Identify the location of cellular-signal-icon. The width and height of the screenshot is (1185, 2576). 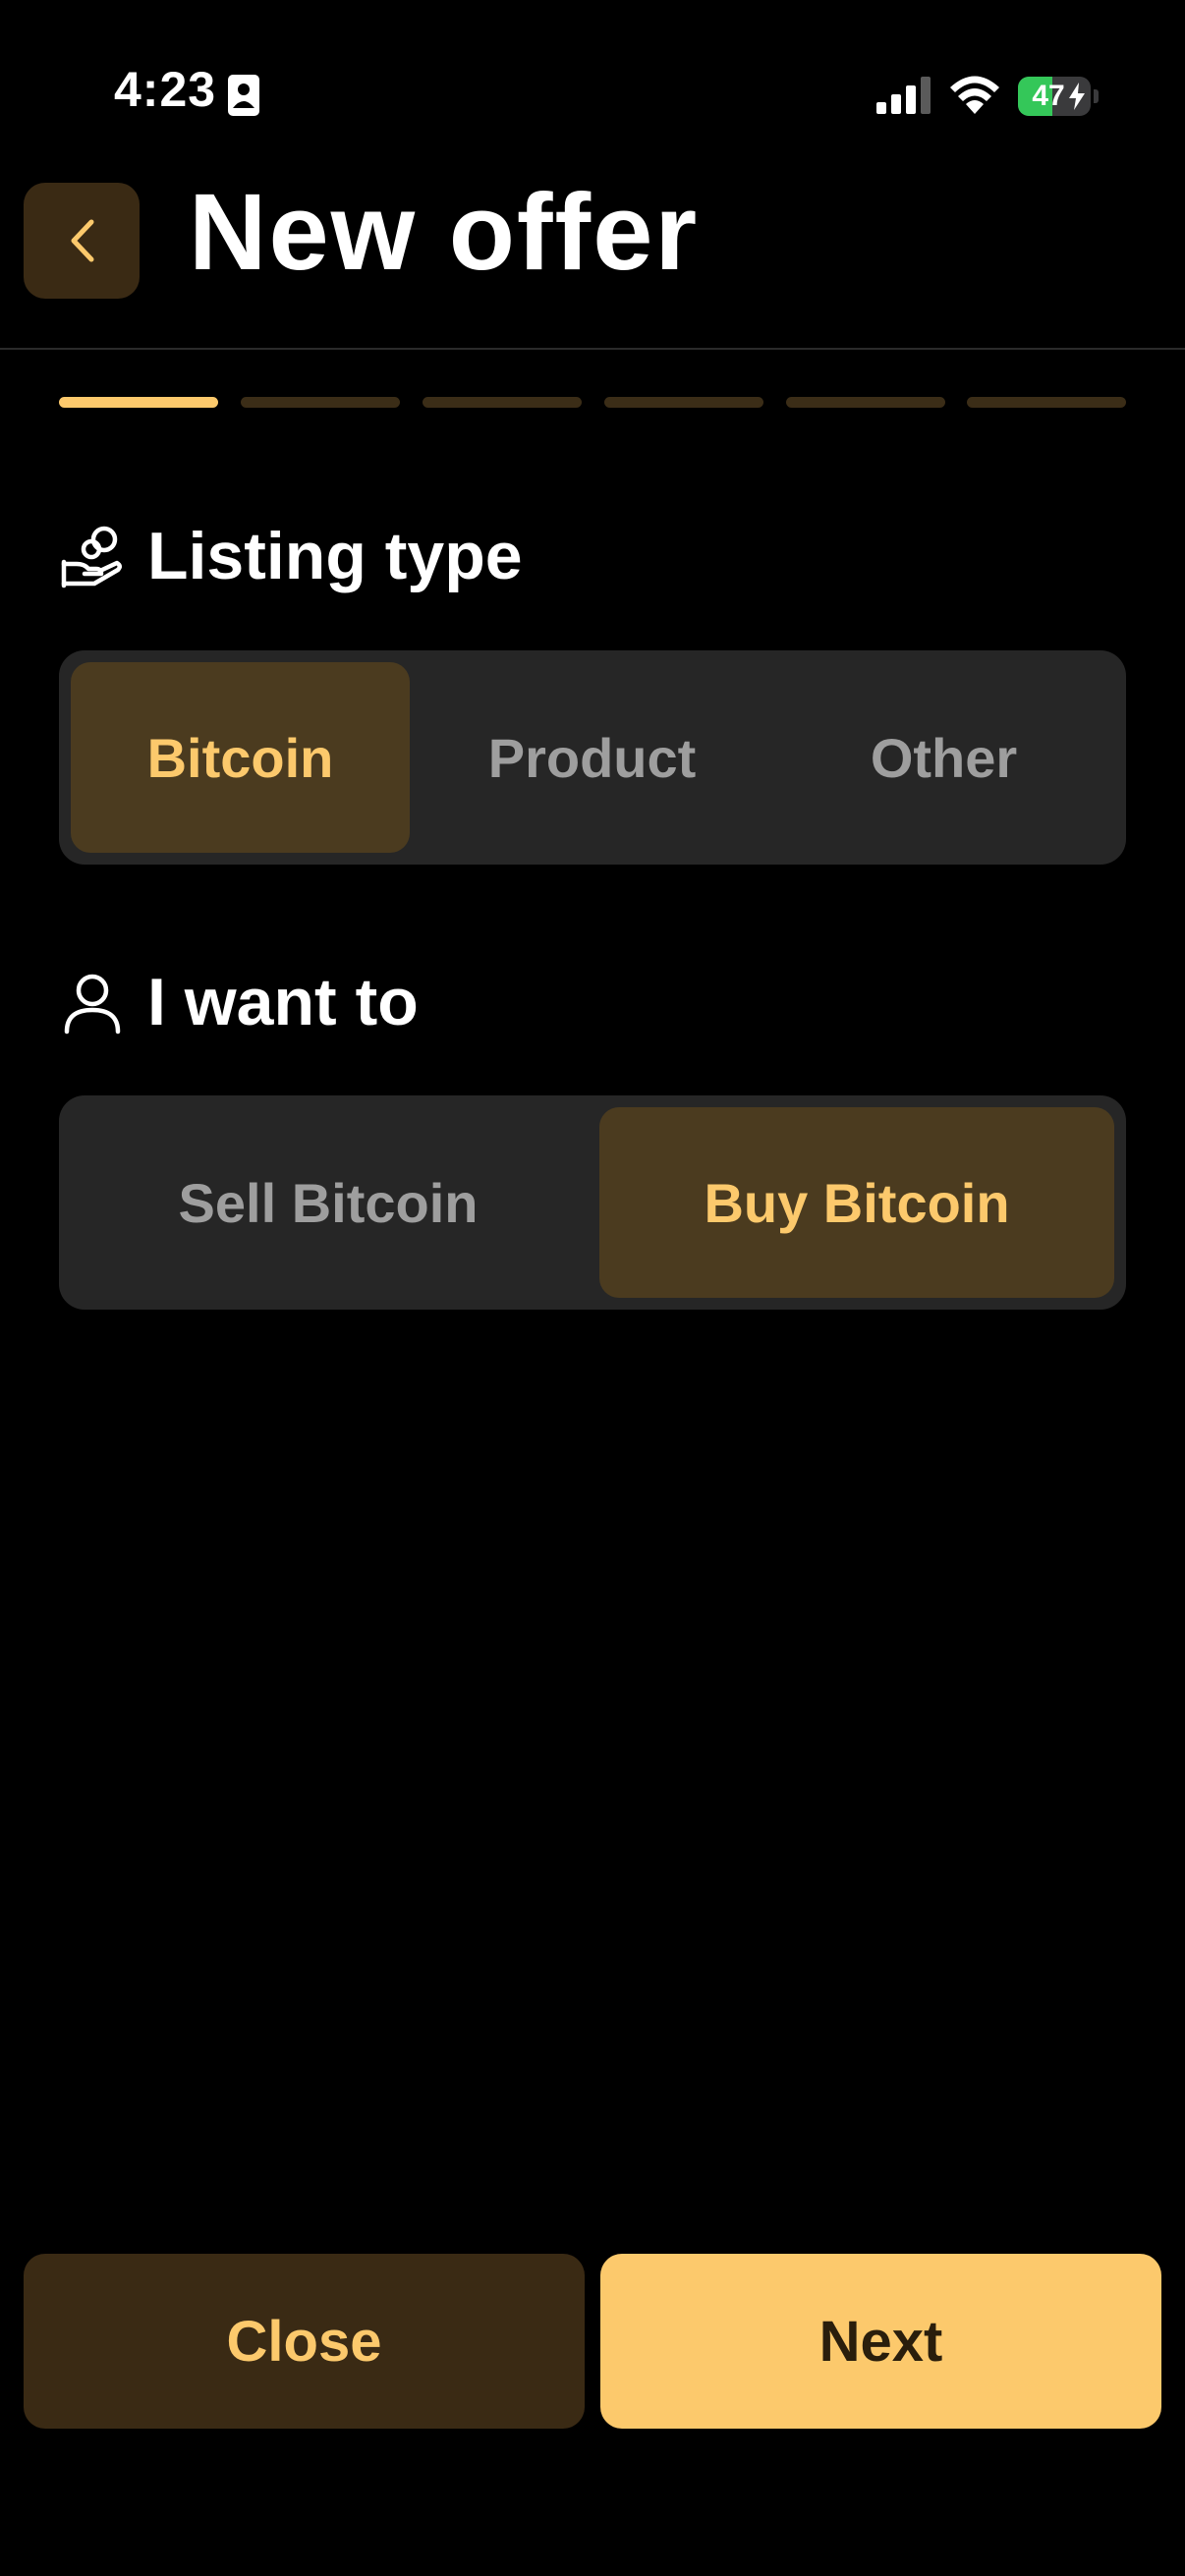
(904, 95).